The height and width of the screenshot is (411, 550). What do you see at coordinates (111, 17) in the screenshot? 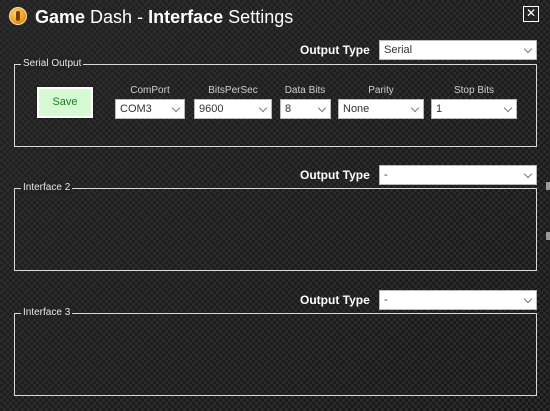
I see `title-dash: Dash` at bounding box center [111, 17].